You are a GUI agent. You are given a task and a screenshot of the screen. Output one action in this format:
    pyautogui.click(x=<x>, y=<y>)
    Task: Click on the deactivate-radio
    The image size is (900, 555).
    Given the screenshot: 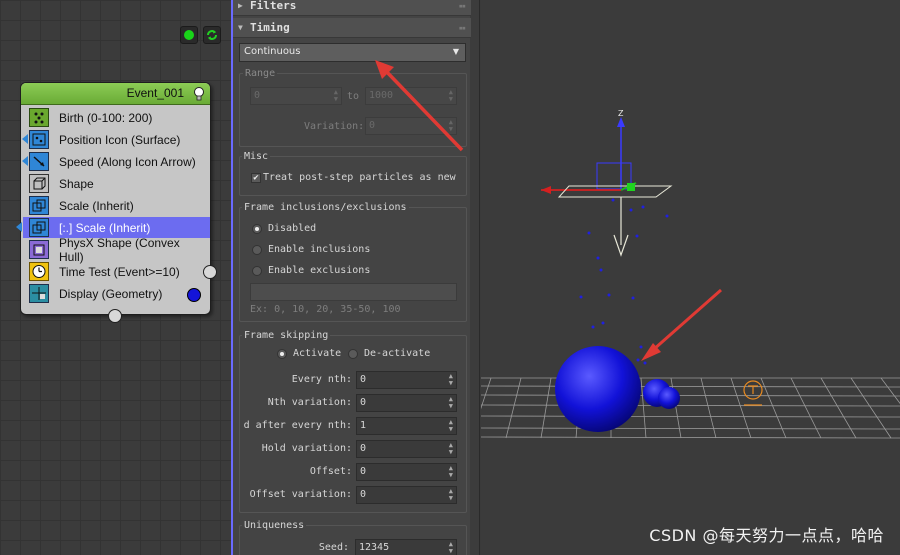 What is the action you would take?
    pyautogui.click(x=353, y=354)
    